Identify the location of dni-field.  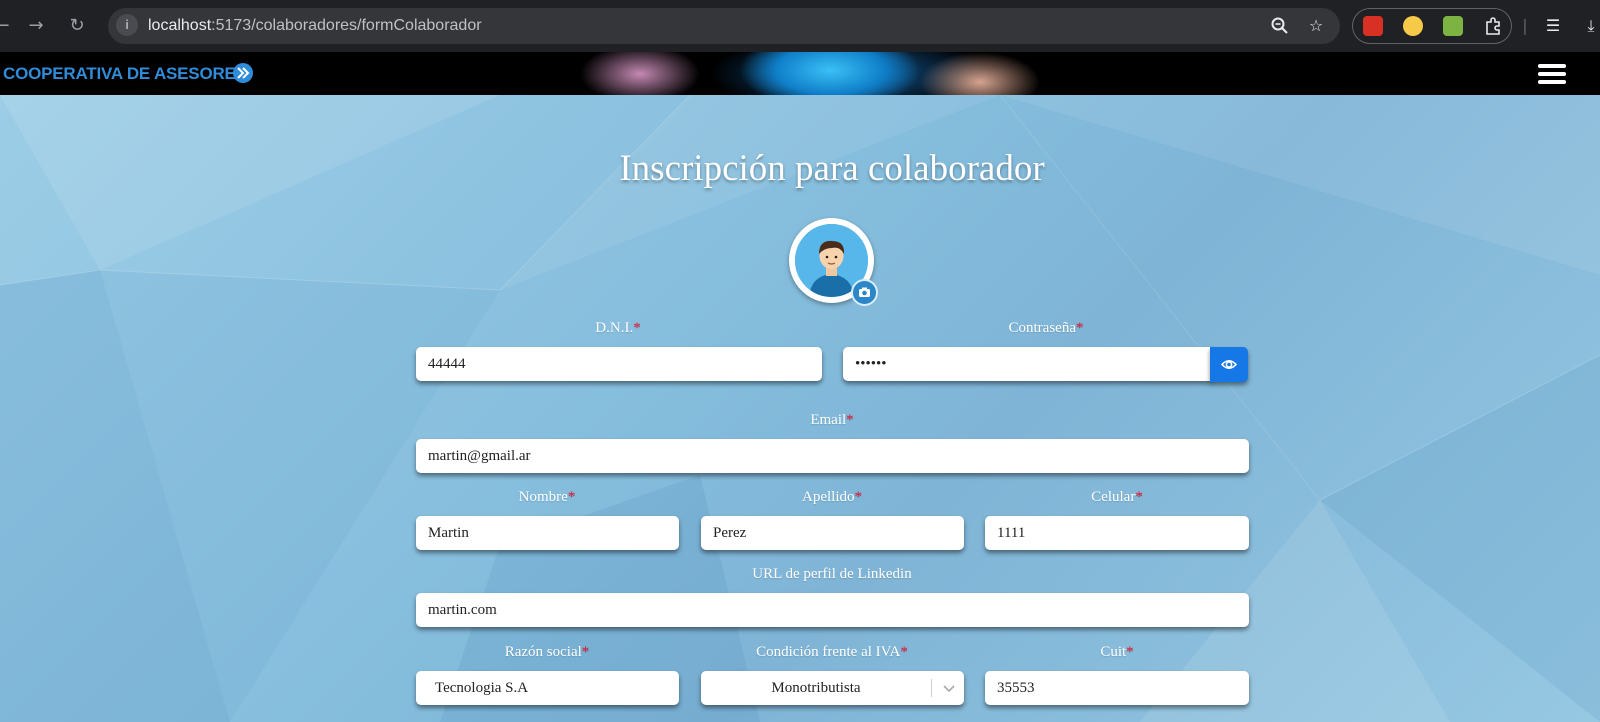
(619, 364).